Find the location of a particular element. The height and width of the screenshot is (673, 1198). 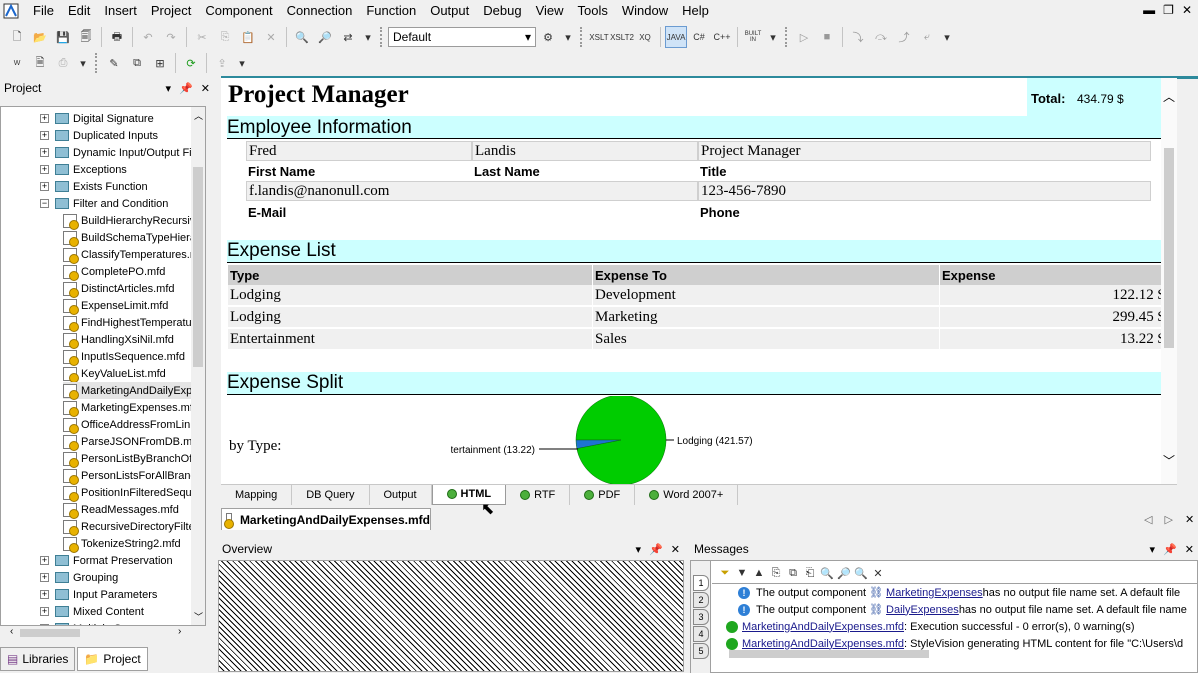

xslt-button: XSLT is located at coordinates (599, 37).